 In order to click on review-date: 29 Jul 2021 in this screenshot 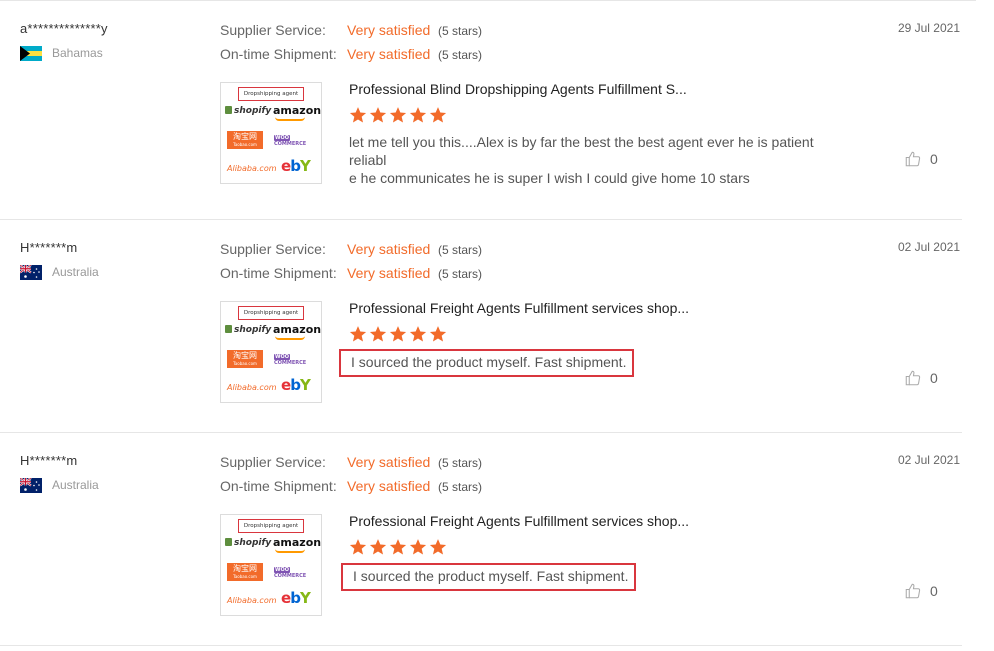, I will do `click(928, 28)`.